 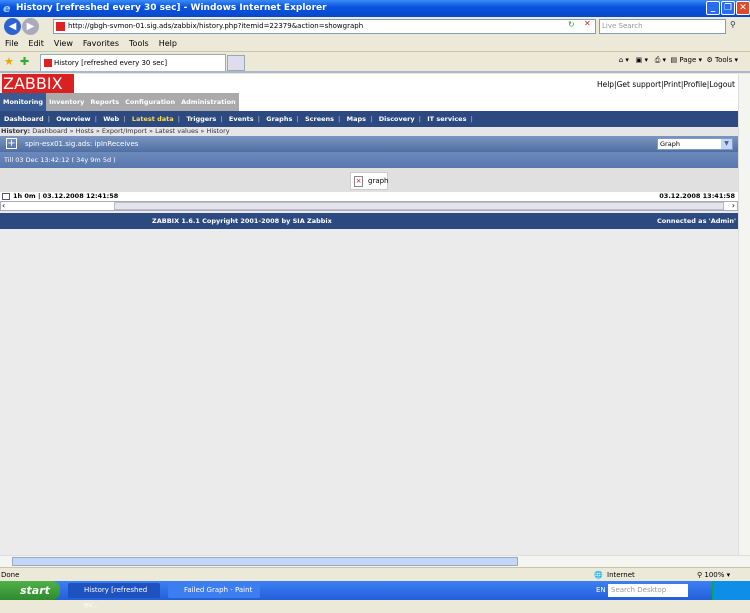 What do you see at coordinates (241, 119) in the screenshot?
I see `subnav-events: Events` at bounding box center [241, 119].